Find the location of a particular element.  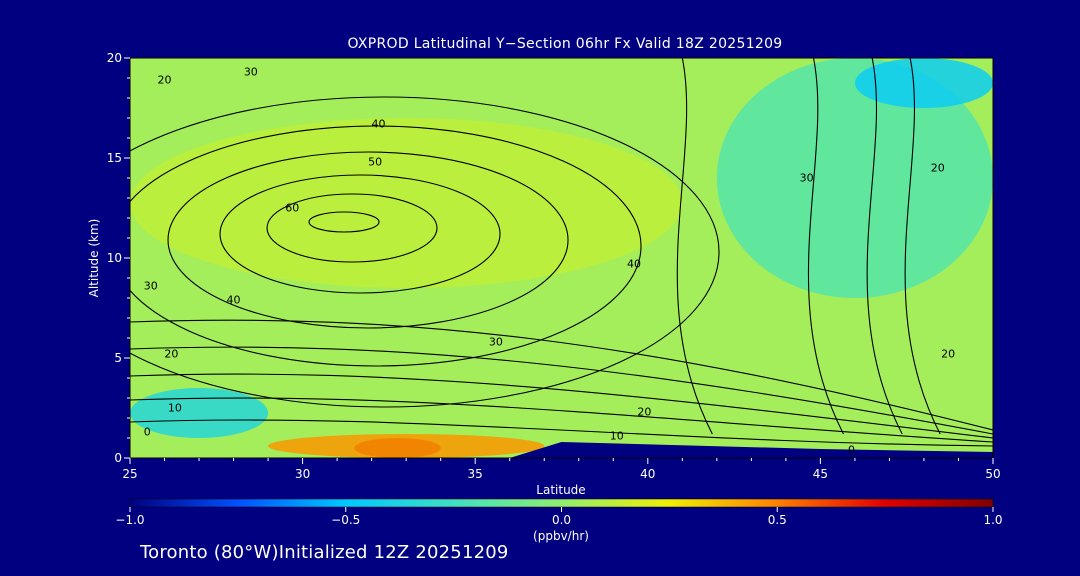

colorbar-unit-label: (ppbv/hr) is located at coordinates (561, 536).